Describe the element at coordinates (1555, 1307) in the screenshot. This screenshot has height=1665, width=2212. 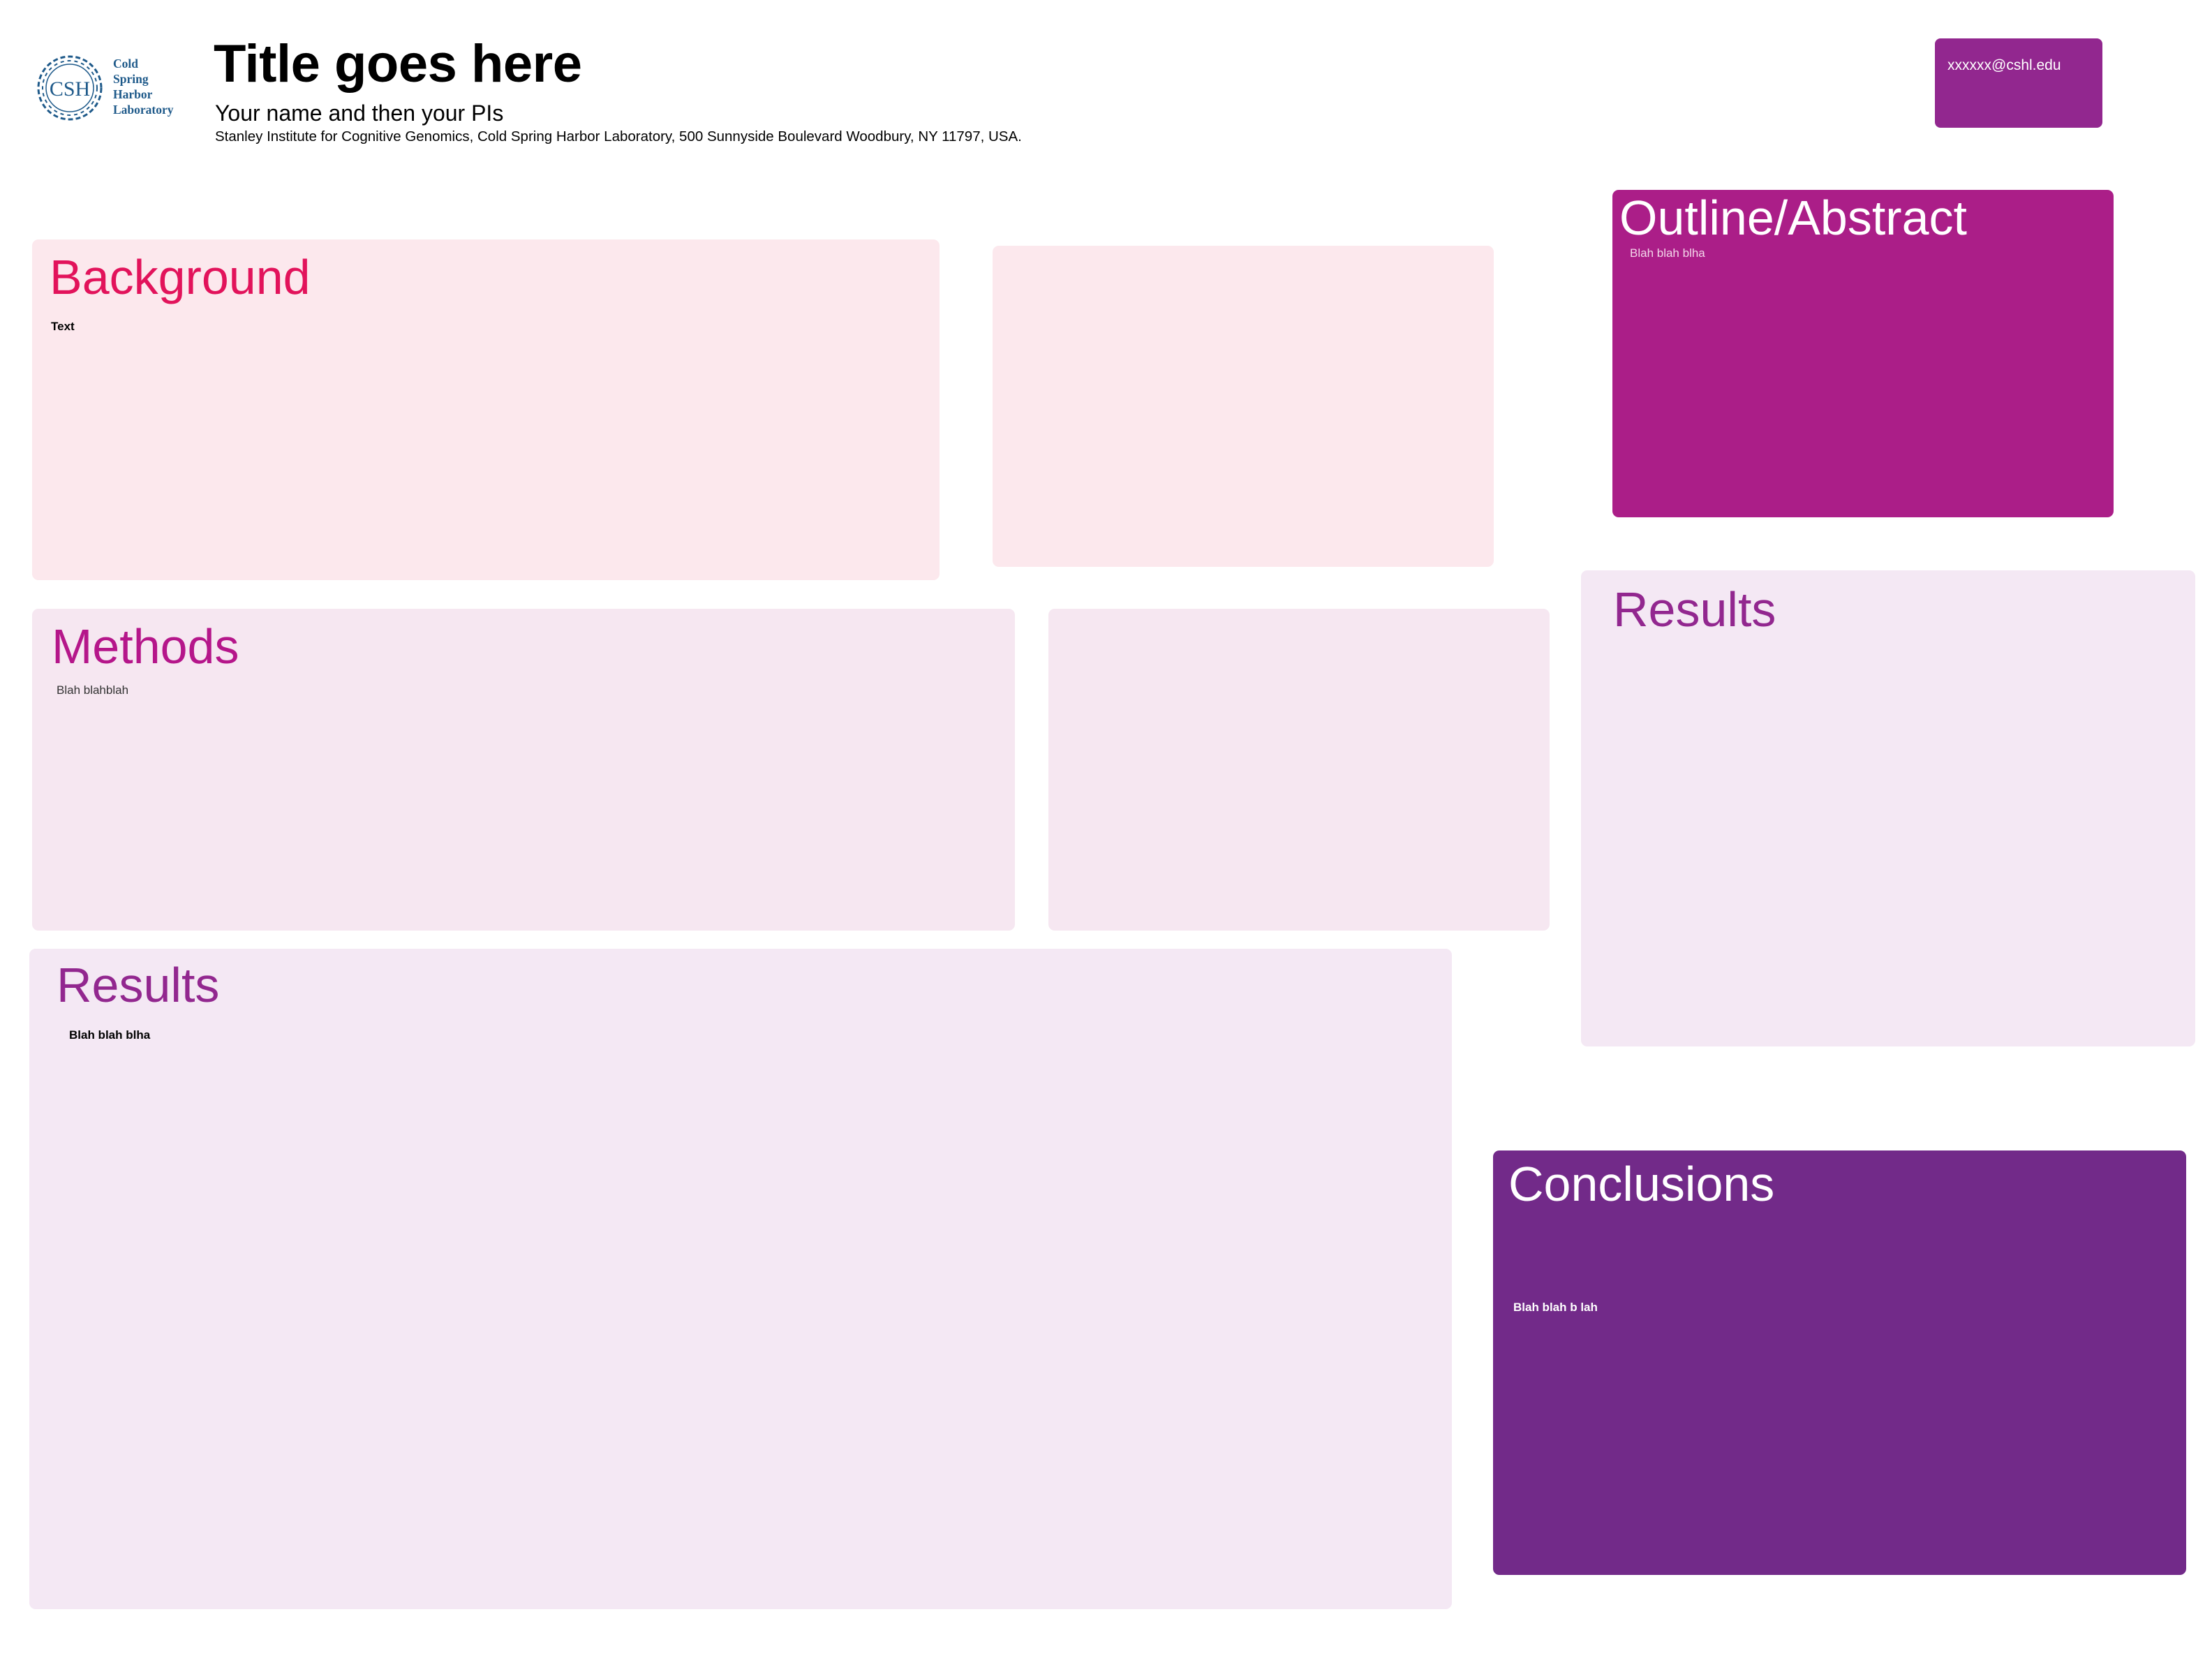
I see `conclusions-text: Blah blah b lah` at that location.